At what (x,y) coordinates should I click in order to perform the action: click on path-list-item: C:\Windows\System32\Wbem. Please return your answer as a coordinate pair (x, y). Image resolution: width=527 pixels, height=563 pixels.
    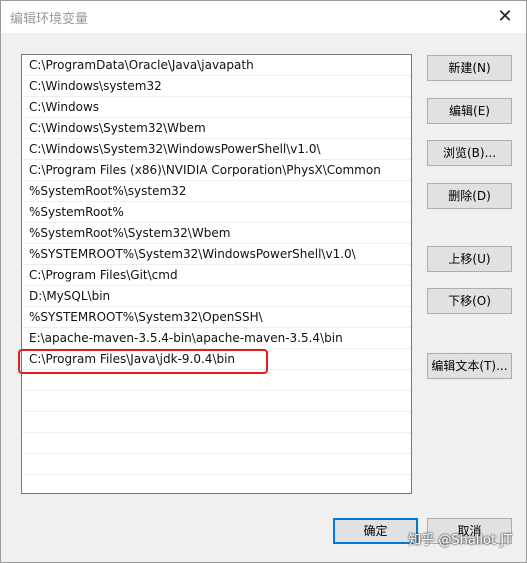
    Looking at the image, I should click on (216, 128).